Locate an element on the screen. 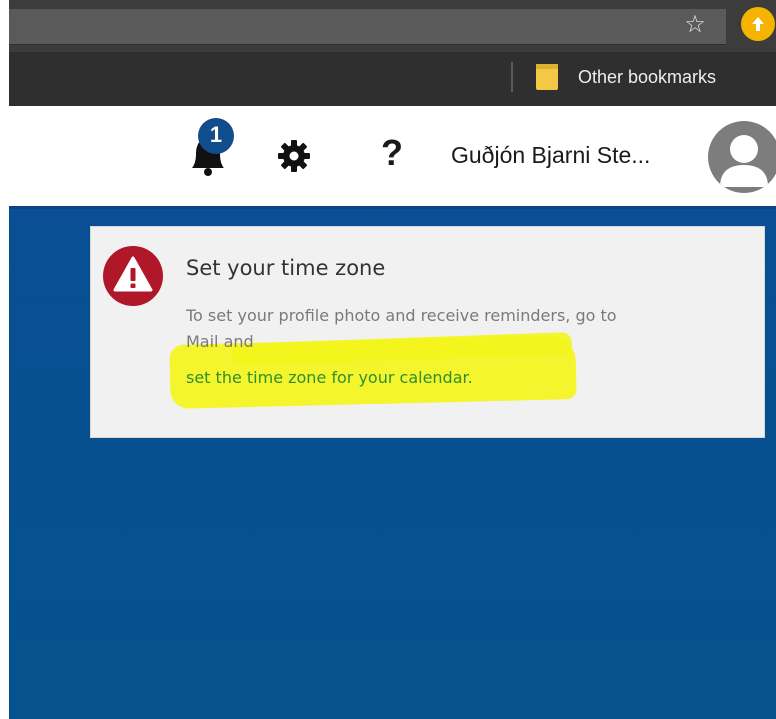 The height and width of the screenshot is (719, 776). folder-icon is located at coordinates (547, 77).